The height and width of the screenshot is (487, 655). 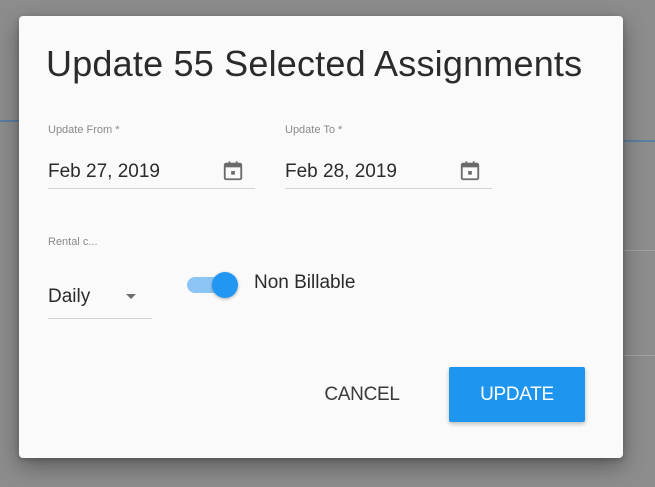 What do you see at coordinates (341, 172) in the screenshot?
I see `update-to-value: Feb 28, 2019` at bounding box center [341, 172].